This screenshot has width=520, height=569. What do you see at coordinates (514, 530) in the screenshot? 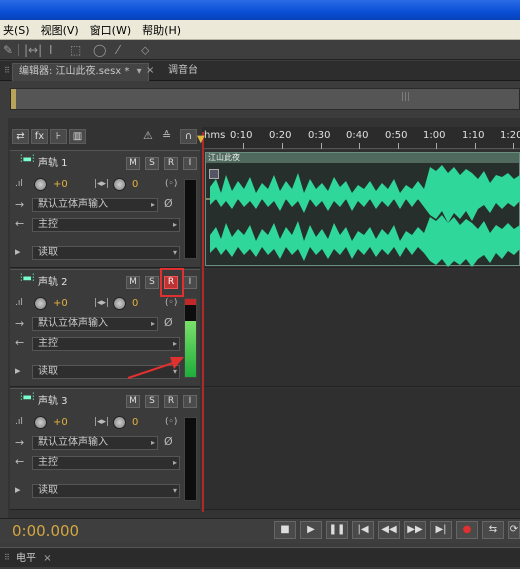
I see `skip-button: ⟳` at bounding box center [514, 530].